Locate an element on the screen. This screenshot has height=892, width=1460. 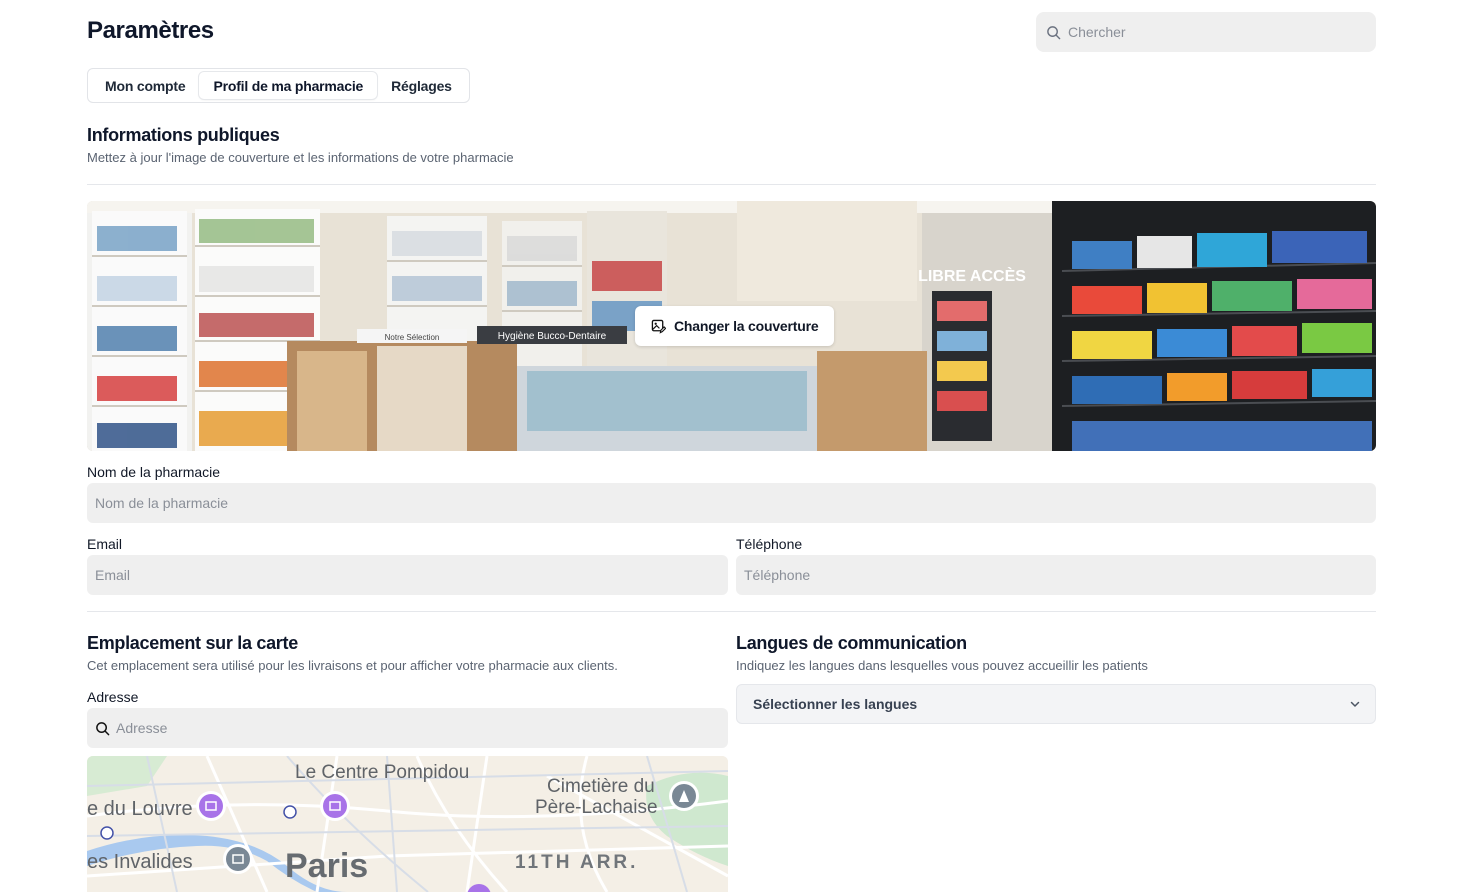
map-label-cemetery-1: Cimetière du is located at coordinates (601, 786).